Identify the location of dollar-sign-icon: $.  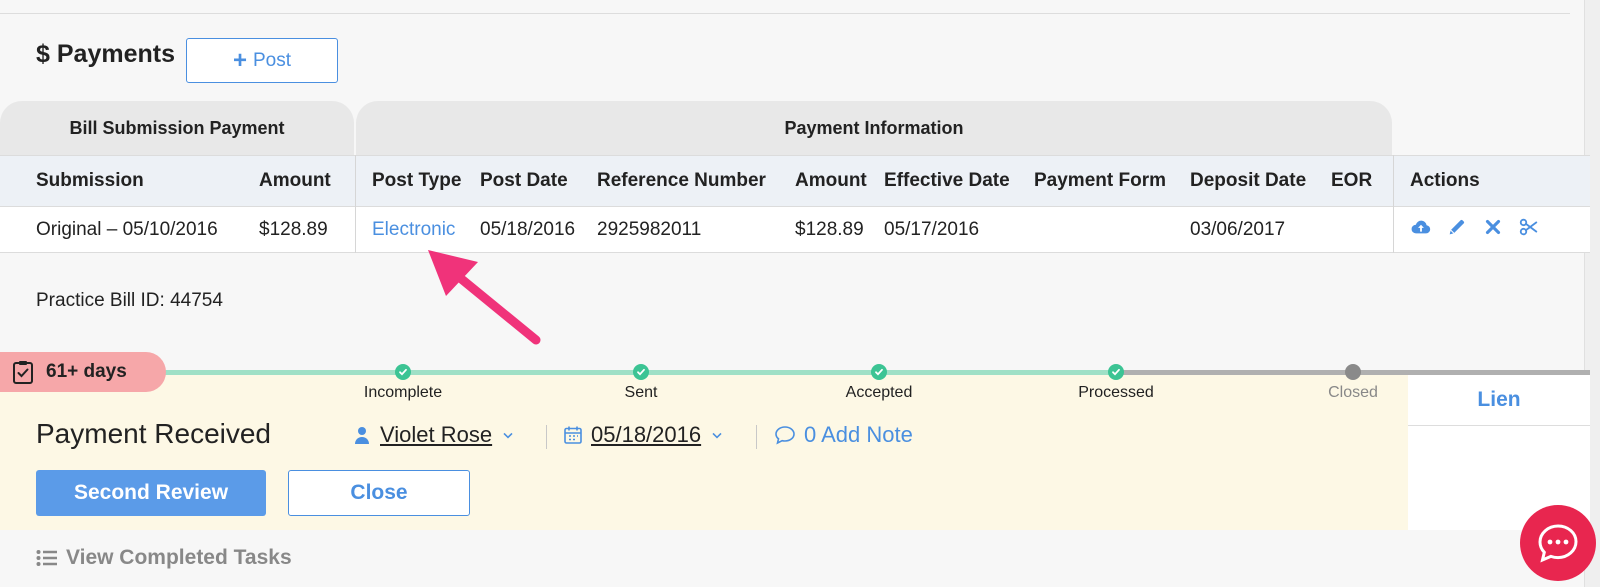
(43, 54).